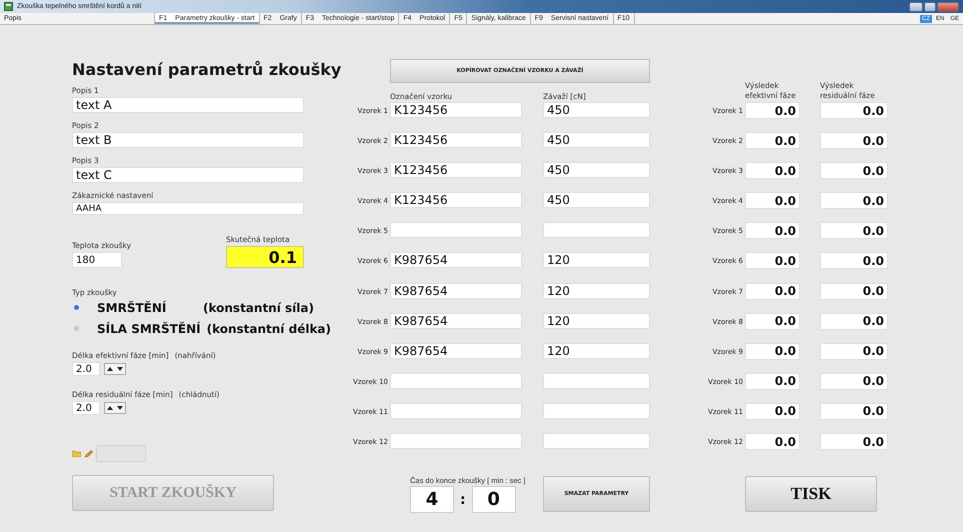 The image size is (963, 532). I want to click on temperature-field: 180, so click(97, 260).